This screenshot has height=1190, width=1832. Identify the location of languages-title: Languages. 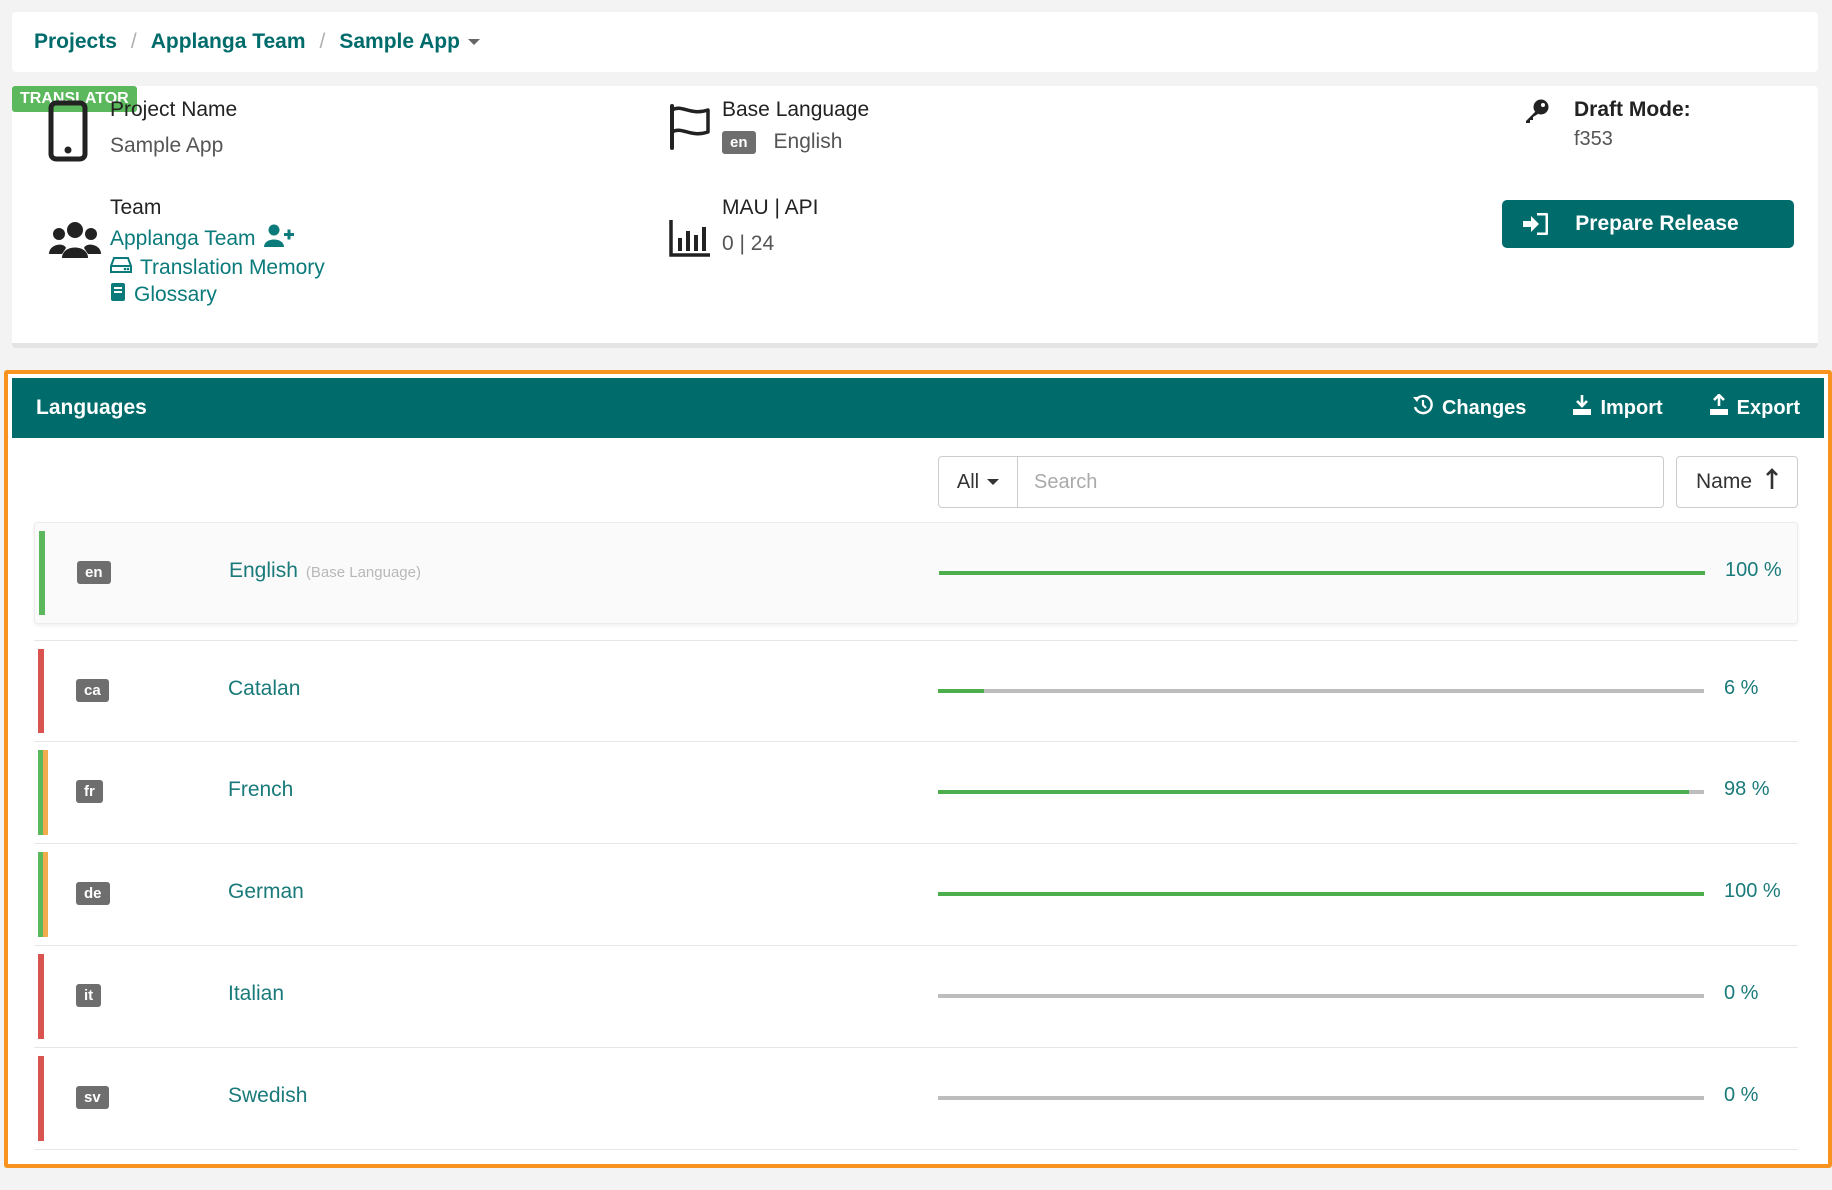
(91, 407).